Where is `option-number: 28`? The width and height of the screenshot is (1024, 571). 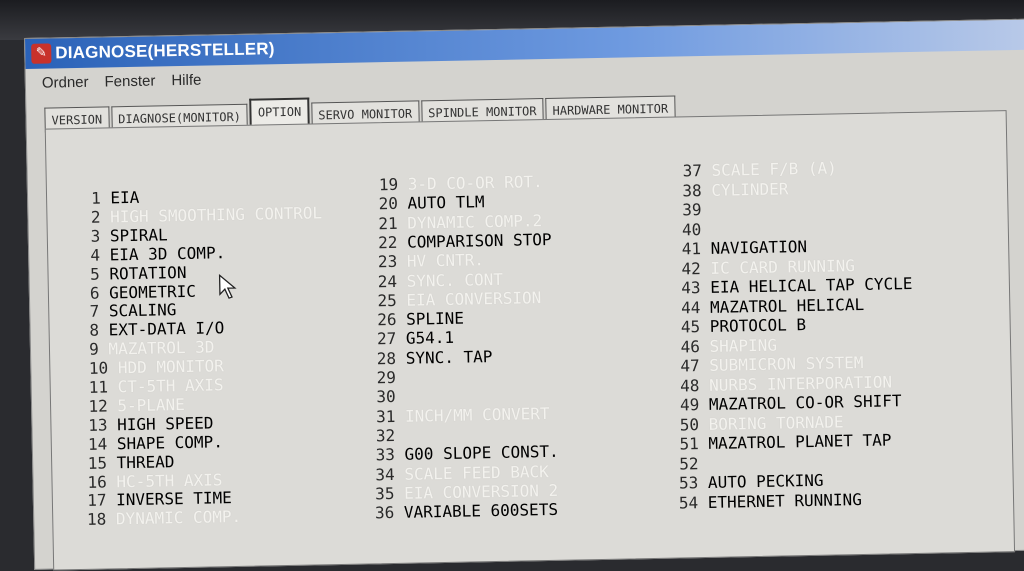 option-number: 28 is located at coordinates (387, 358).